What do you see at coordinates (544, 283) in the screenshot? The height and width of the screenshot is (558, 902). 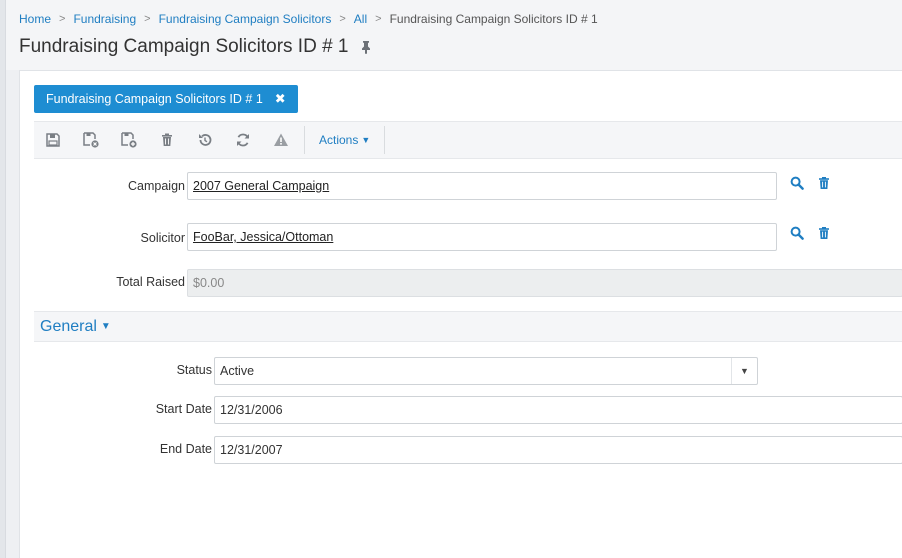 I see `total-raised-field: $0.00` at bounding box center [544, 283].